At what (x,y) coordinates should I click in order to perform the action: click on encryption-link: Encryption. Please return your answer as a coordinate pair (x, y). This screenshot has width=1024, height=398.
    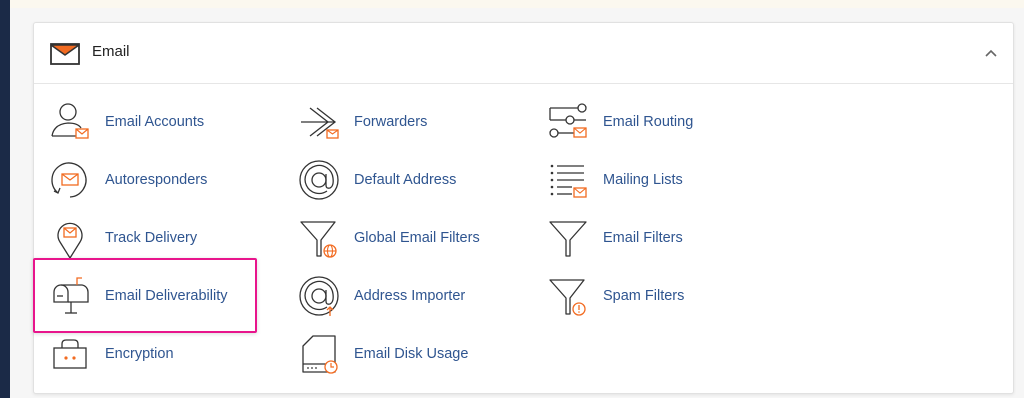
    Looking at the image, I should click on (163, 354).